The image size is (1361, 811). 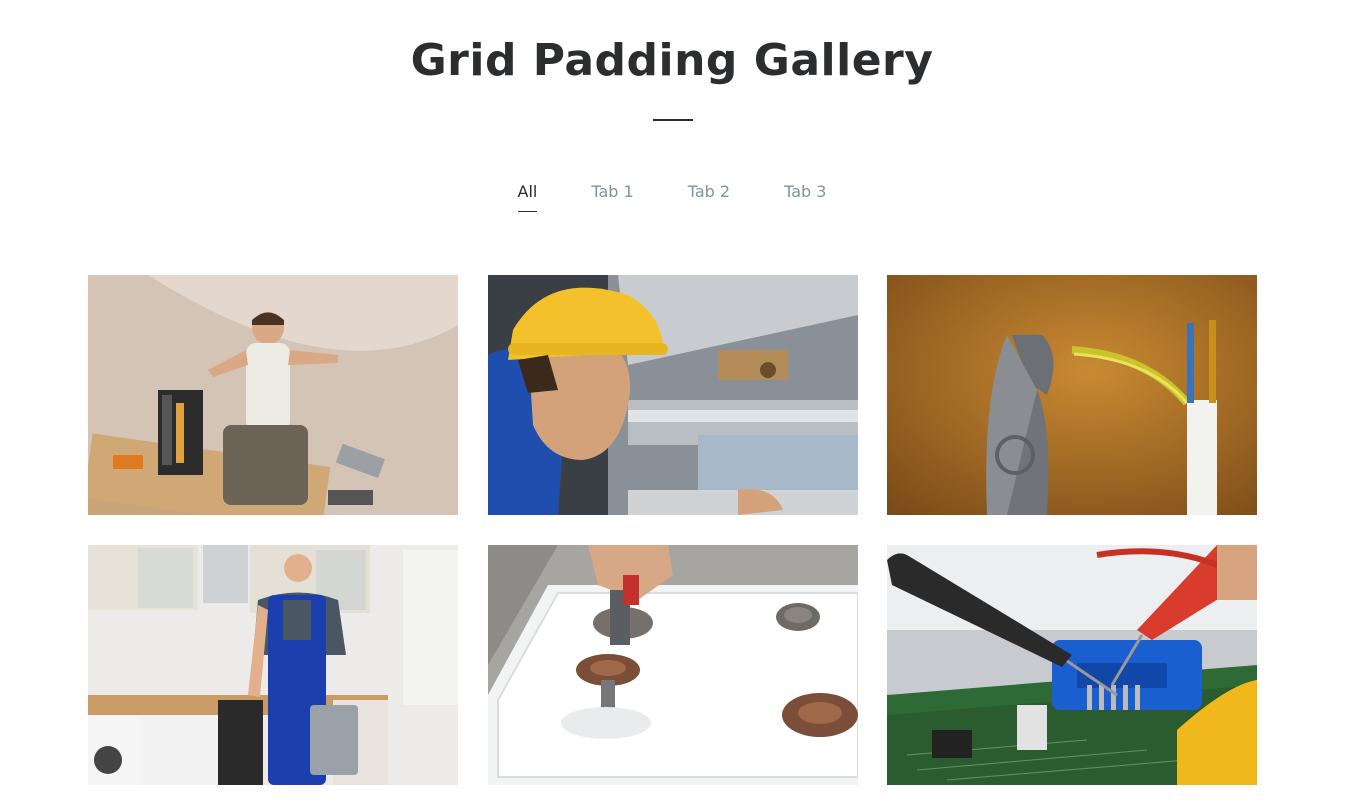 I want to click on pliers-wire-image, so click(x=1072, y=395).